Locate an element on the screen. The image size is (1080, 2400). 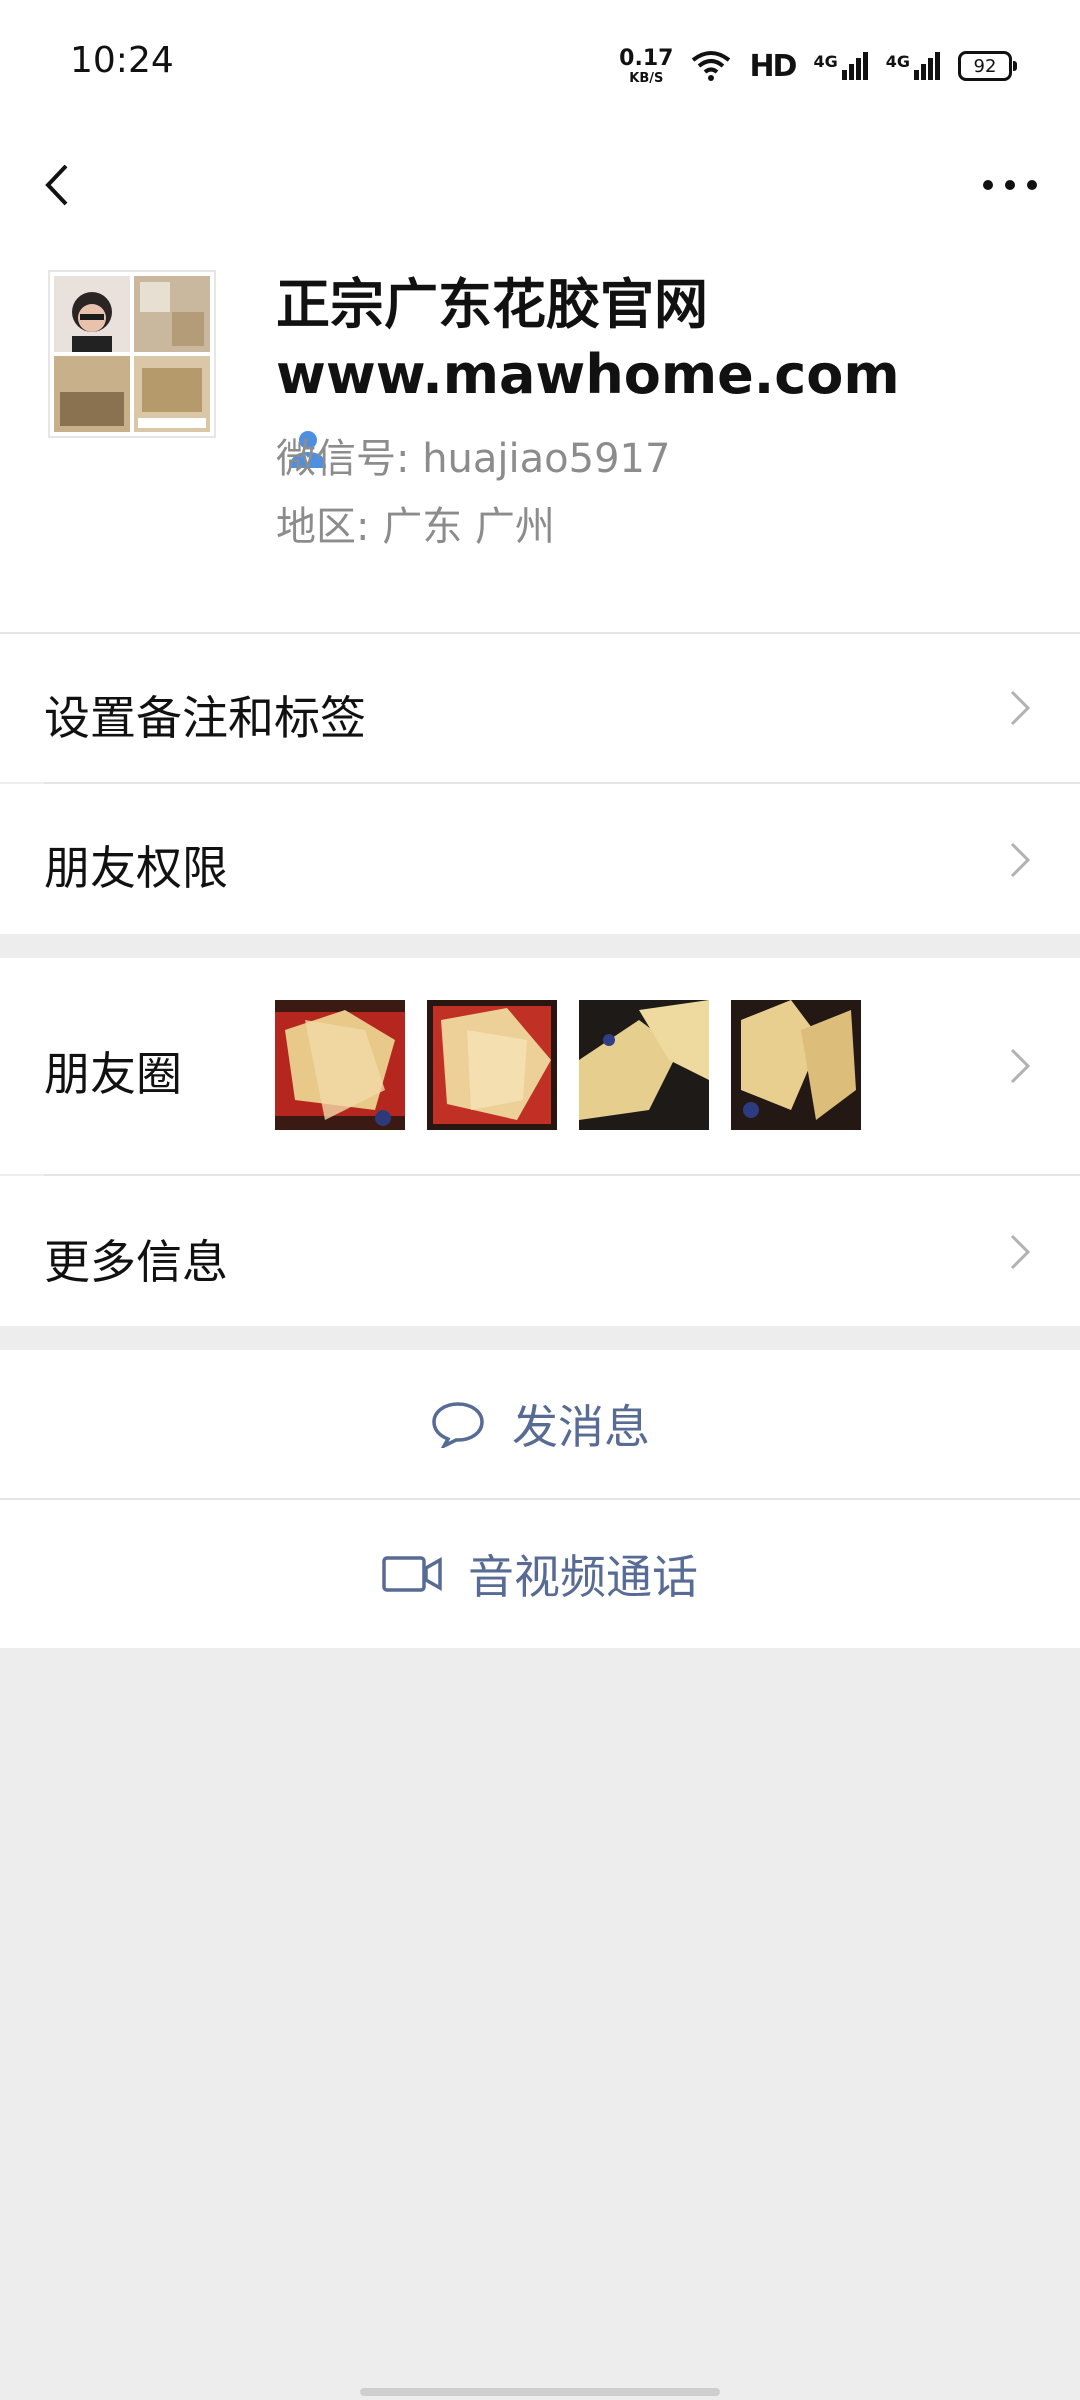
contact-name-text: 正宗广东花胶官网 www.mawhome.com is located at coordinates (588, 339).